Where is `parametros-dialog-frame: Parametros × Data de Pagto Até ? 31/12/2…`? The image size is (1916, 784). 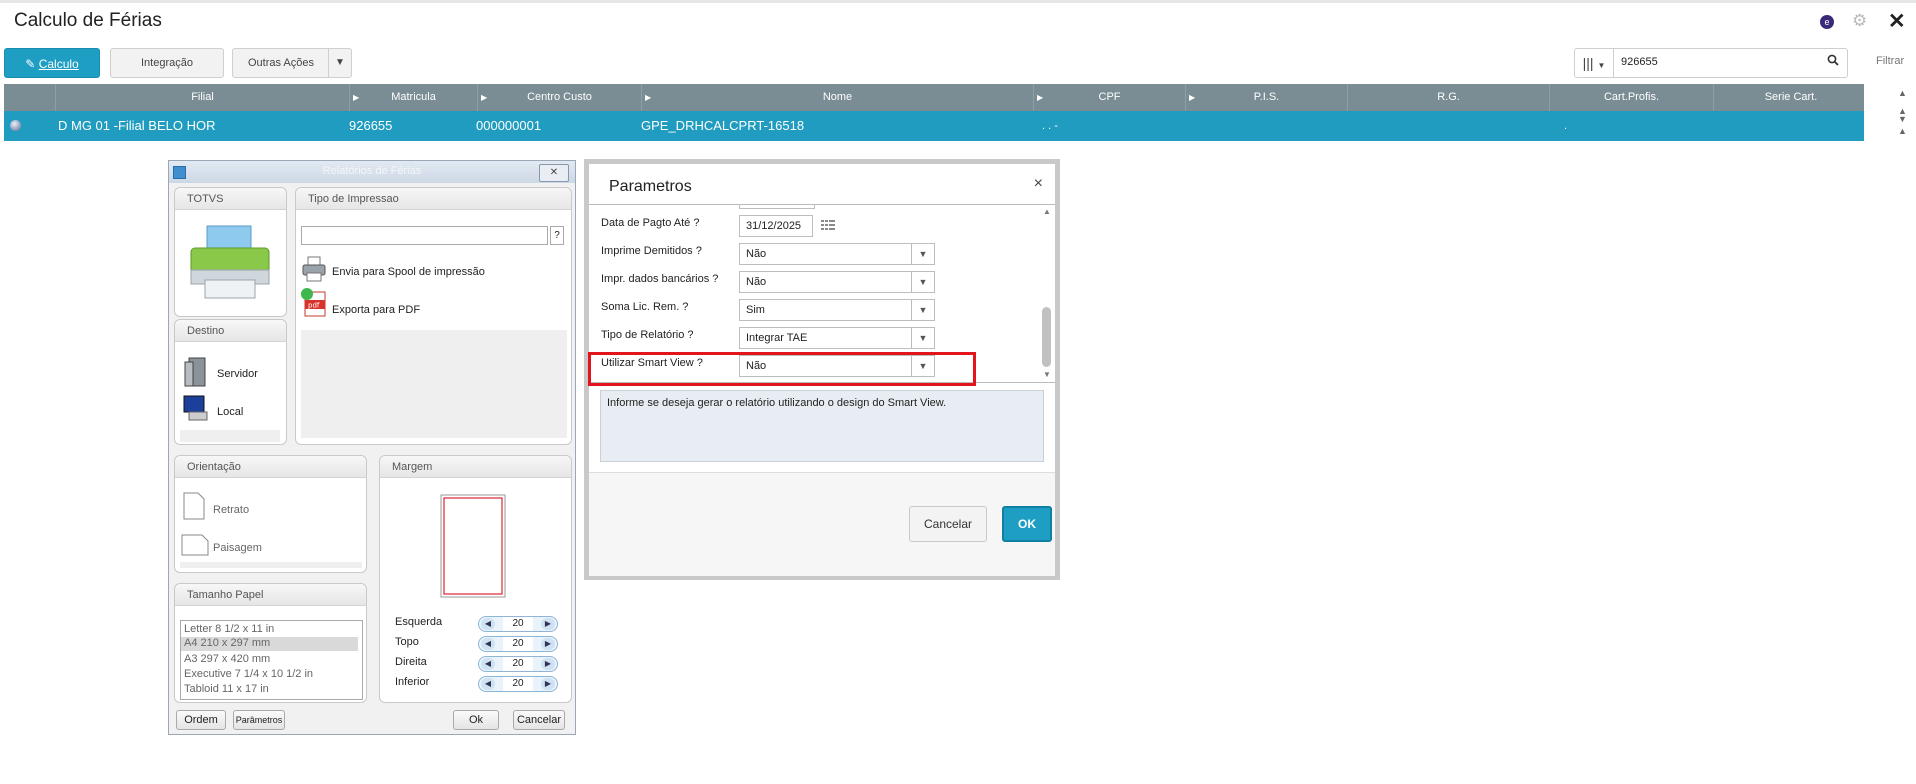
parametros-dialog-frame: Parametros × Data de Pagto Até ? 31/12/2… is located at coordinates (822, 369).